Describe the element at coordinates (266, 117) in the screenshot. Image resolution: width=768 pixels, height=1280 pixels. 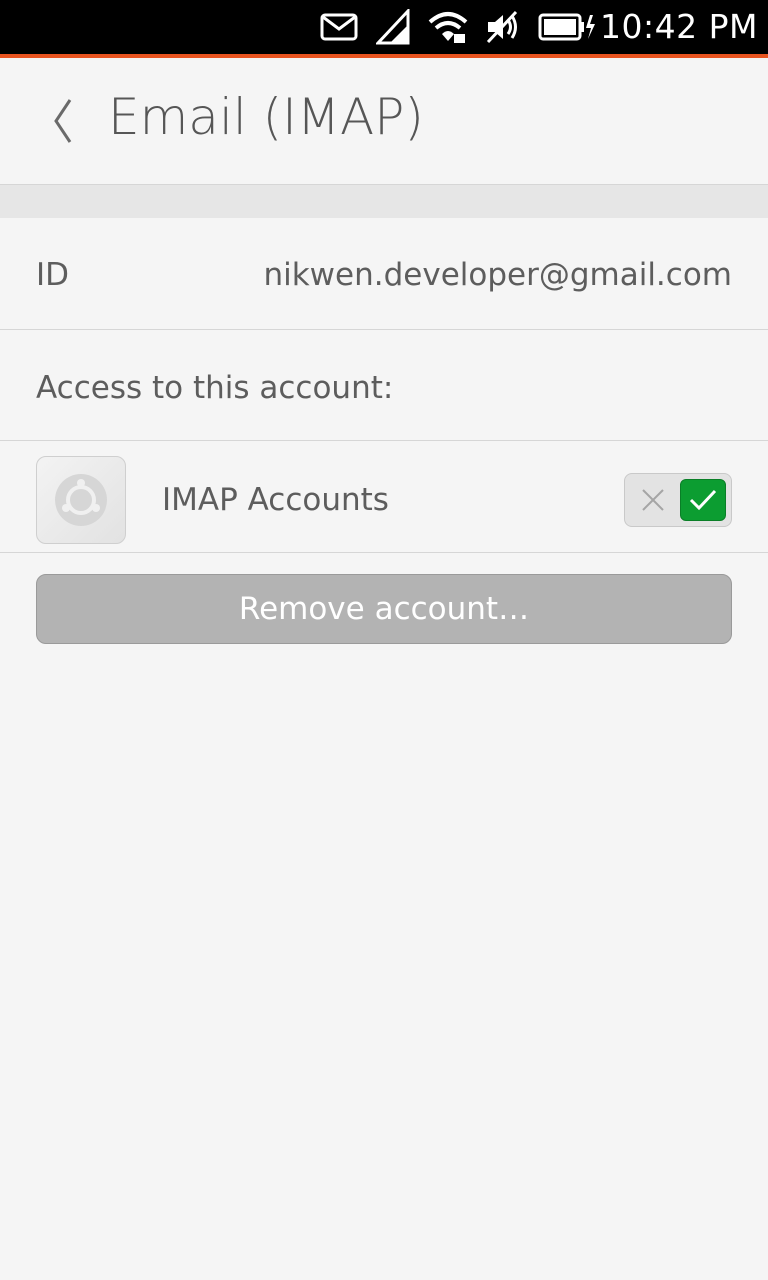
I see `page-title: Email (IMAP)` at that location.